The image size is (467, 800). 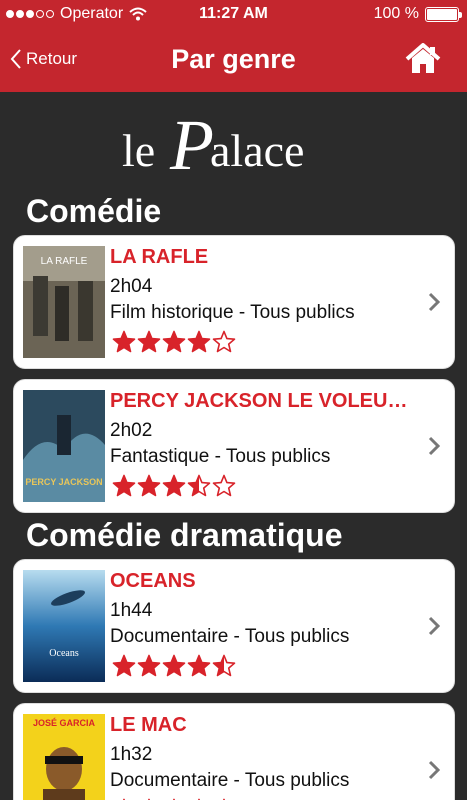 What do you see at coordinates (131, 610) in the screenshot?
I see `movie-duration: 1h44` at bounding box center [131, 610].